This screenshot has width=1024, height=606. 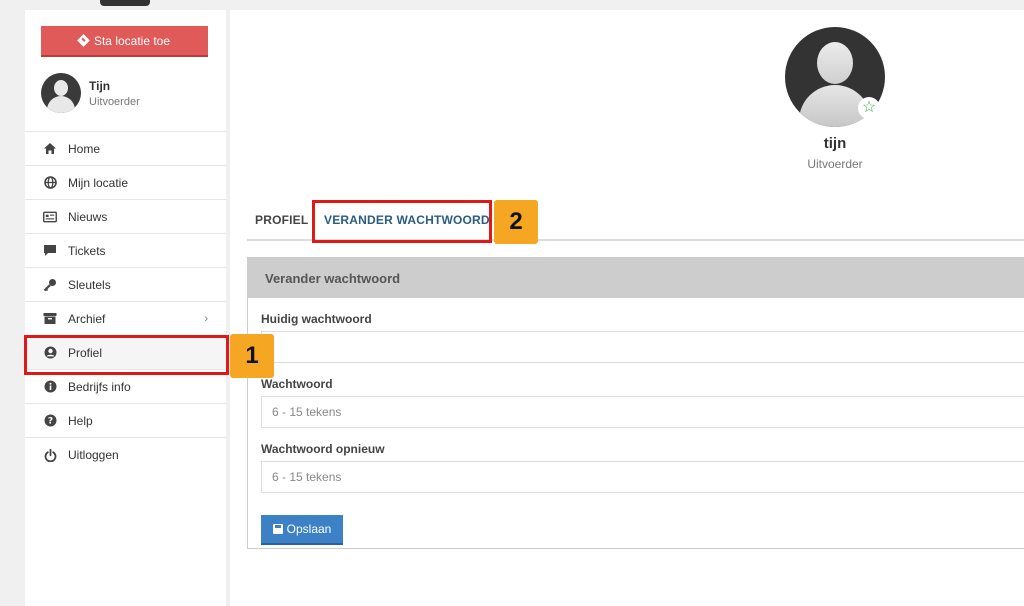 What do you see at coordinates (125, 149) in the screenshot?
I see `sidebar-item-home: Home` at bounding box center [125, 149].